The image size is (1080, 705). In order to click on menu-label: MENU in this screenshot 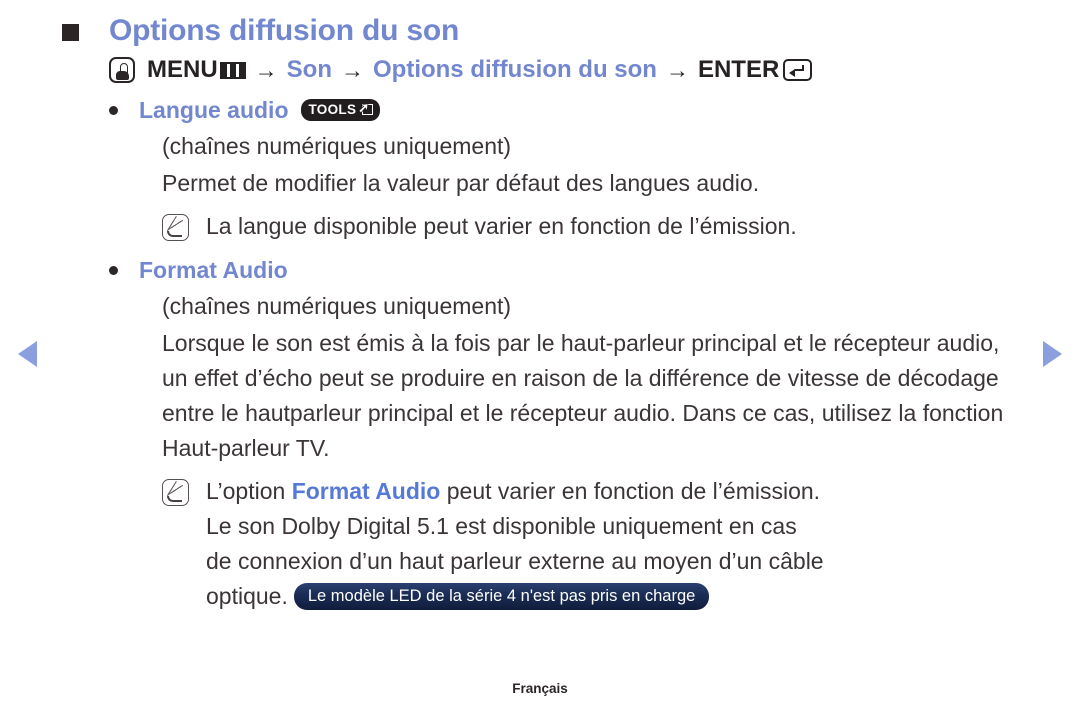, I will do `click(182, 69)`.